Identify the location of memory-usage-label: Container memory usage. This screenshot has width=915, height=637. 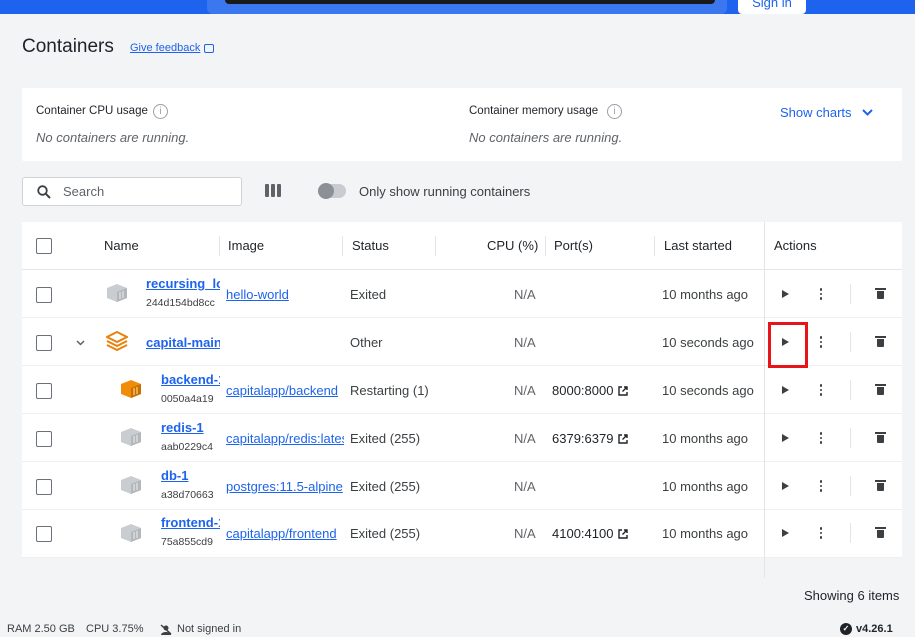
(534, 111).